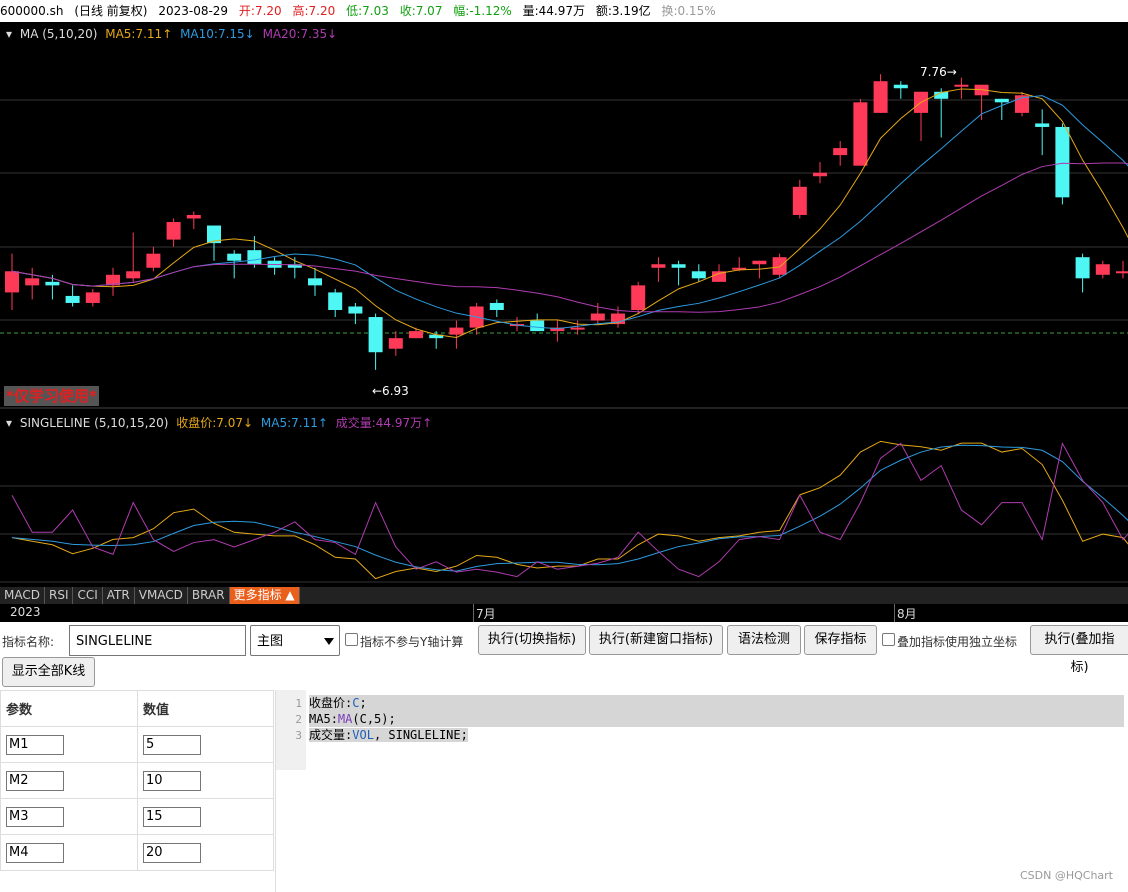 This screenshot has height=892, width=1128. Describe the element at coordinates (157, 640) in the screenshot. I see `indicator-name-input: SINGLELINE` at that location.